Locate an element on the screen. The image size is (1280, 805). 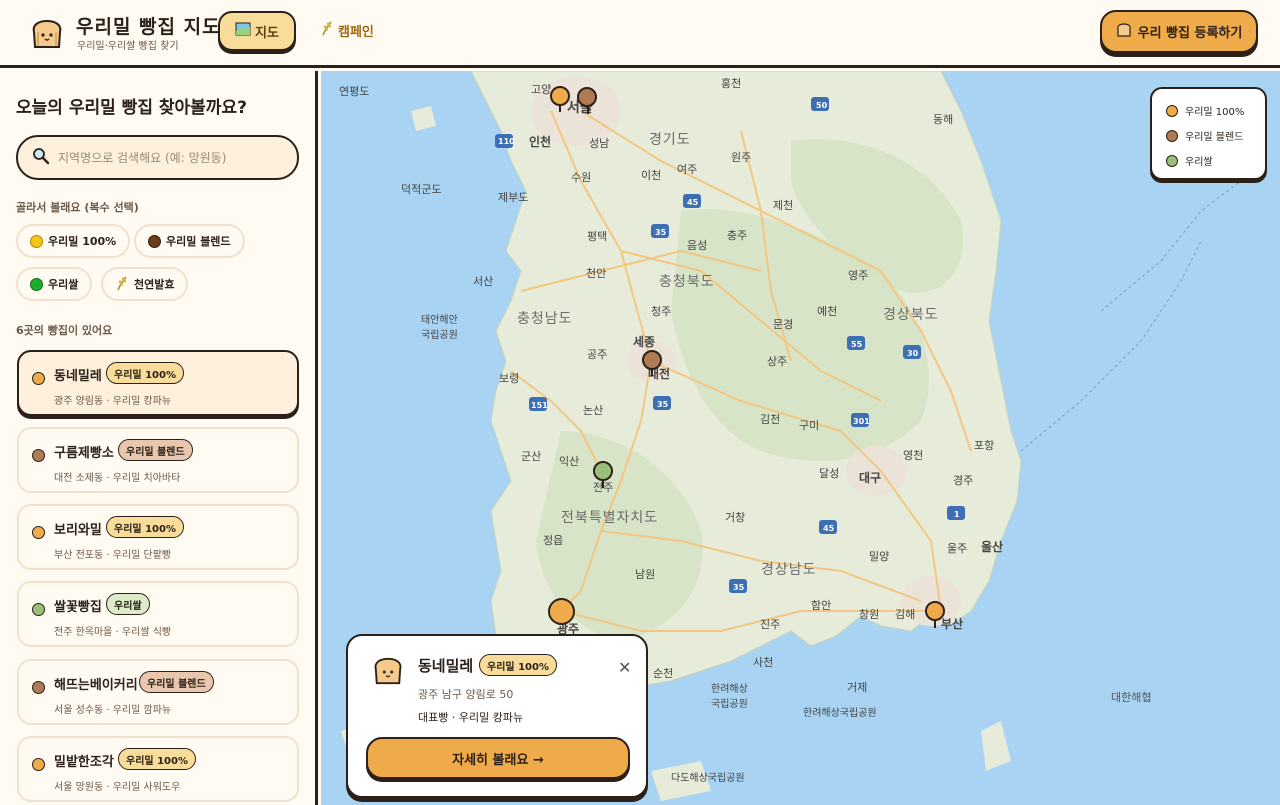
brown-circle-icon is located at coordinates (154, 241).